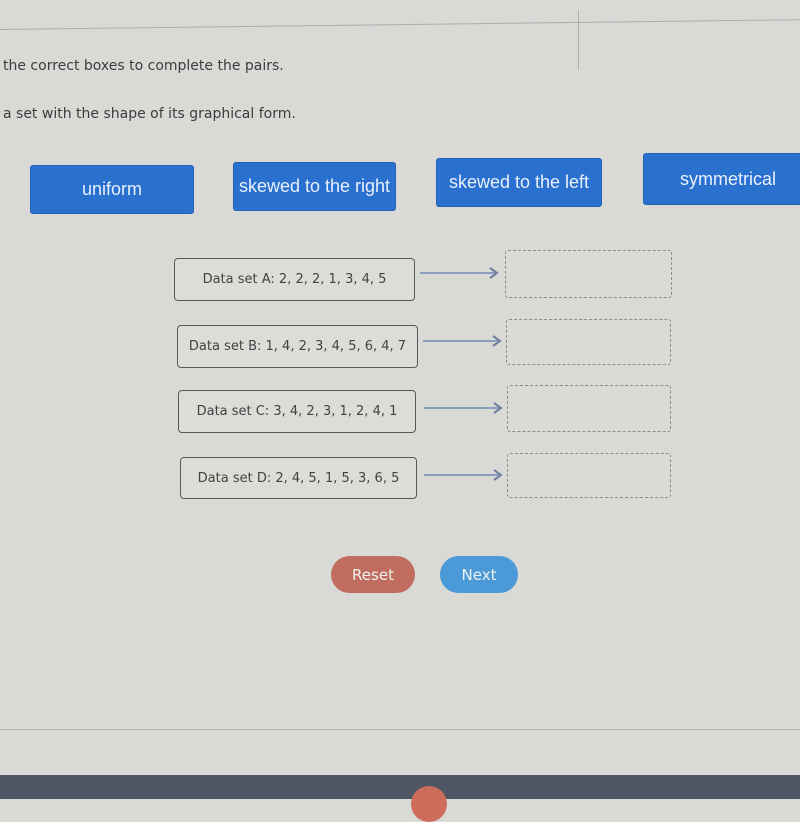  What do you see at coordinates (519, 182) in the screenshot?
I see `tile-skewed-left: skewed to the left` at bounding box center [519, 182].